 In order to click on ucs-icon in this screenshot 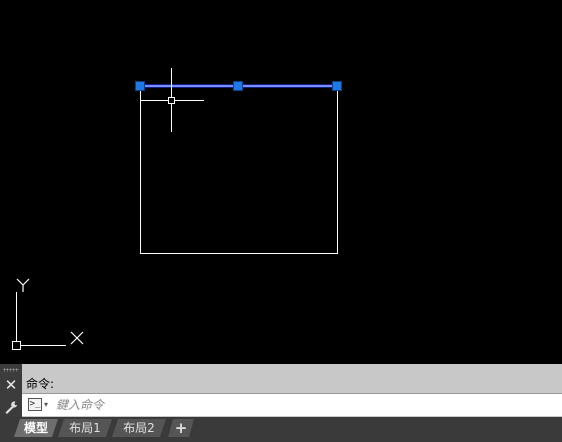, I will do `click(48, 314)`.